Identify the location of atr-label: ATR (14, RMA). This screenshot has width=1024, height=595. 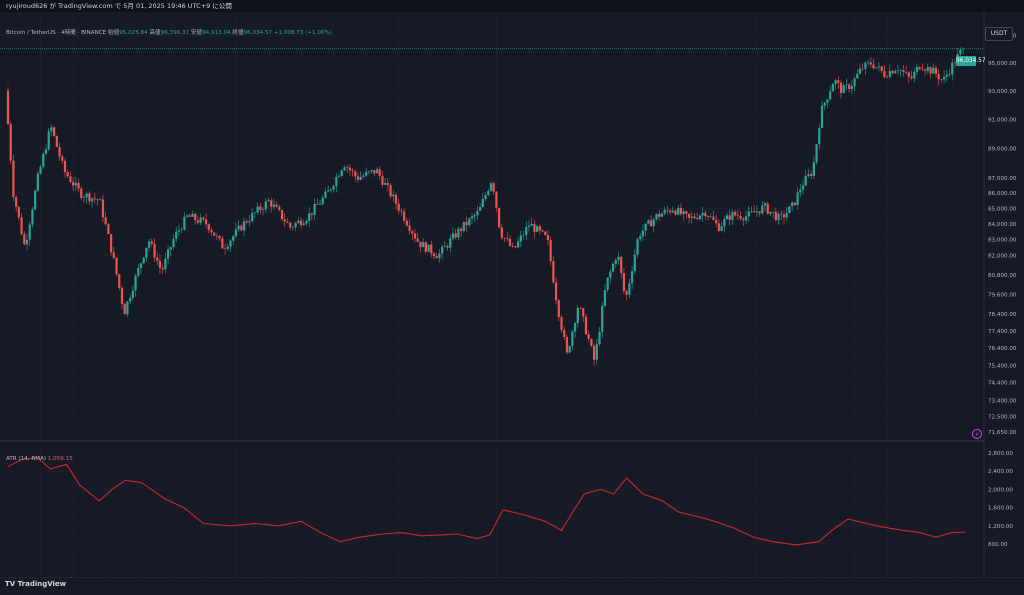
(26, 459).